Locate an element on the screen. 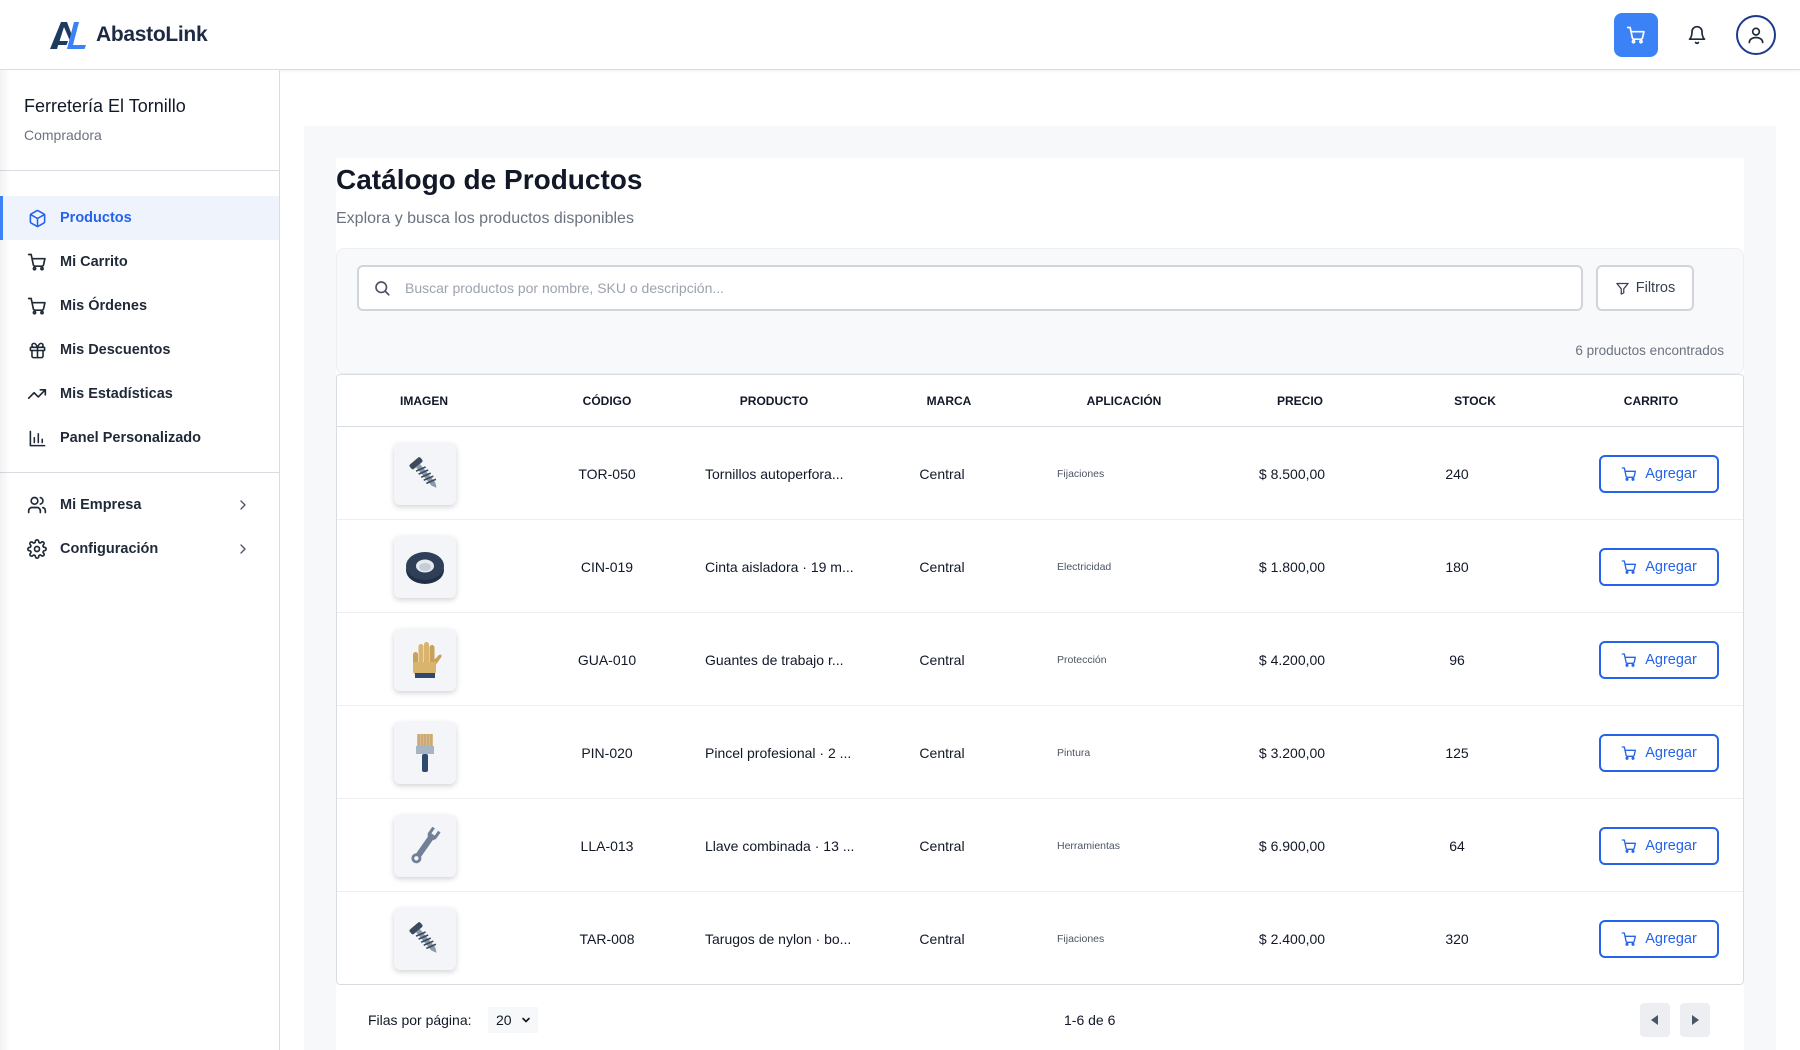 The width and height of the screenshot is (1800, 1050). filter-icon is located at coordinates (1622, 288).